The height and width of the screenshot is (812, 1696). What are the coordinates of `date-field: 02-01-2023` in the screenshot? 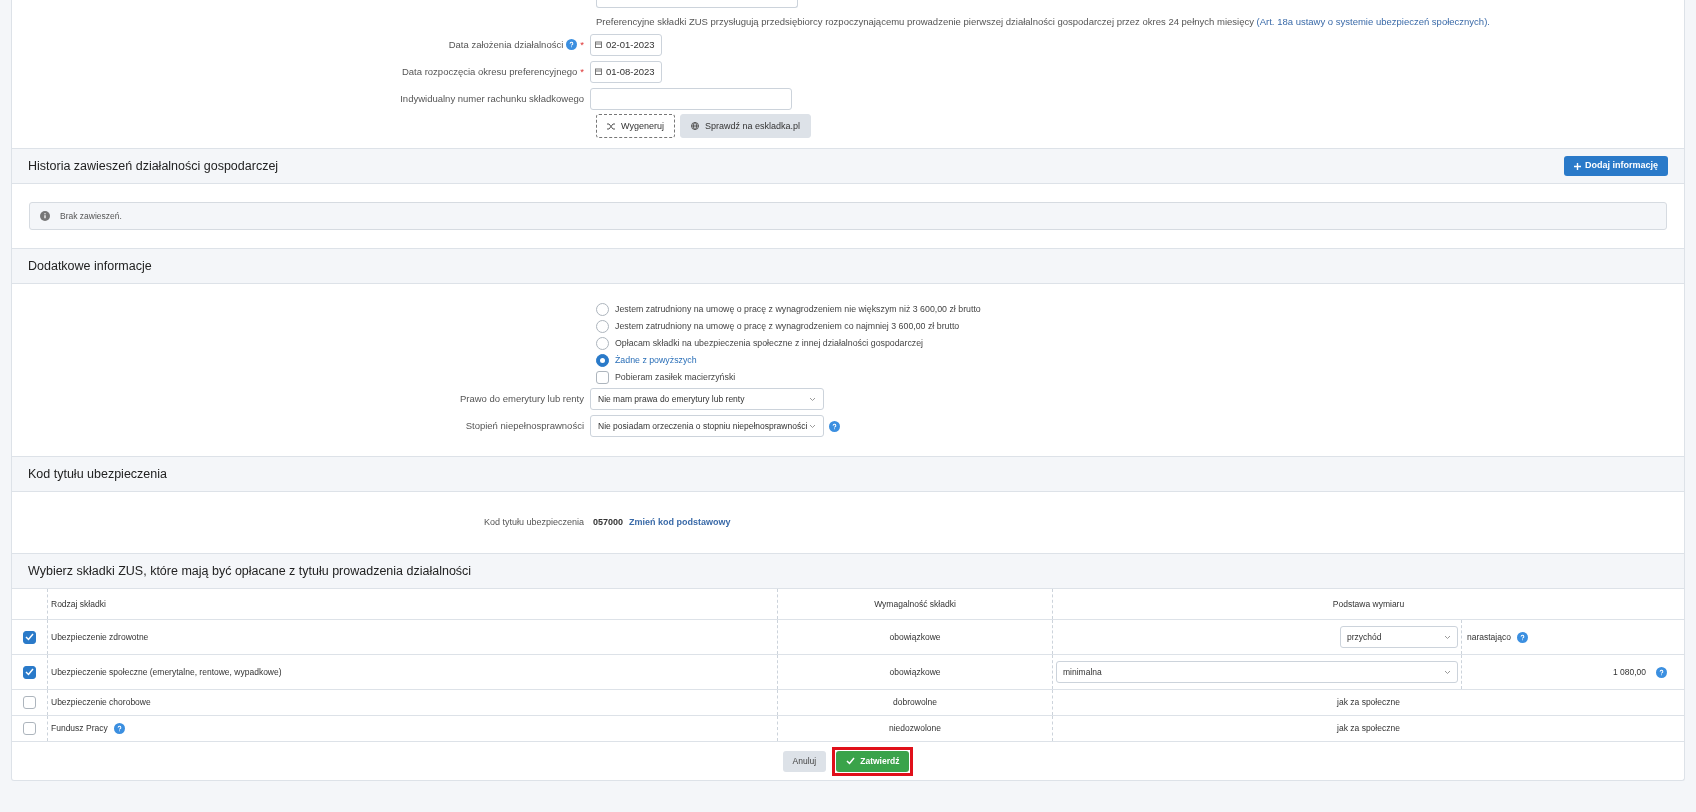 It's located at (626, 44).